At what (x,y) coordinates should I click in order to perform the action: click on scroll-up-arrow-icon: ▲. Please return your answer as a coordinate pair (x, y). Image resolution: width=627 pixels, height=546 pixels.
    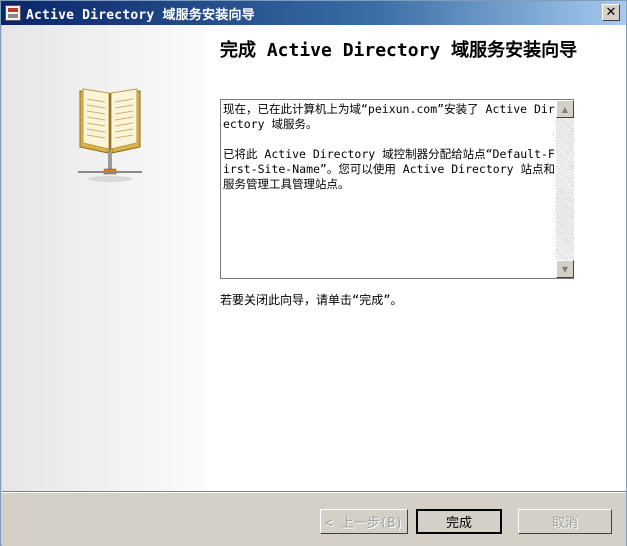
    Looking at the image, I should click on (565, 109).